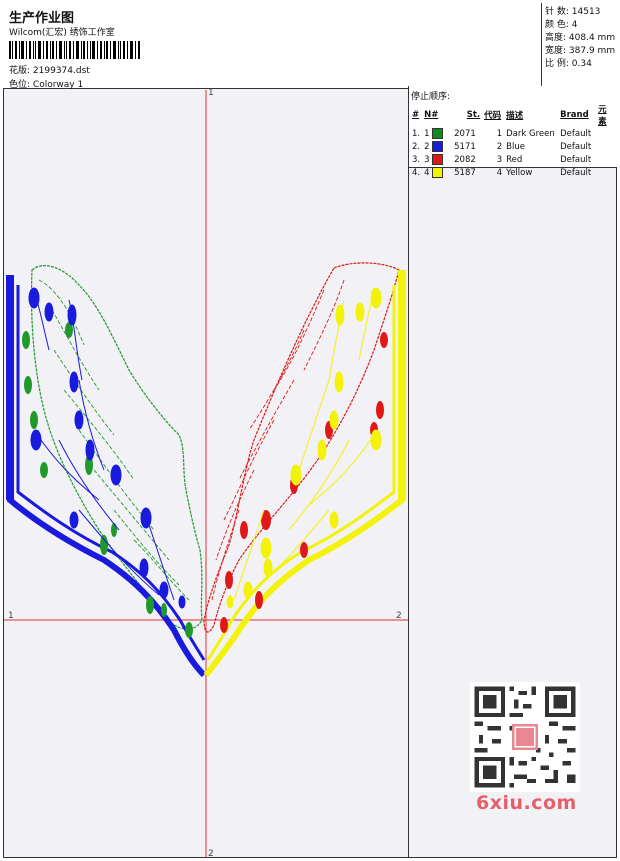  Describe the element at coordinates (20, 71) in the screenshot. I see `design-label: 花版:` at that location.